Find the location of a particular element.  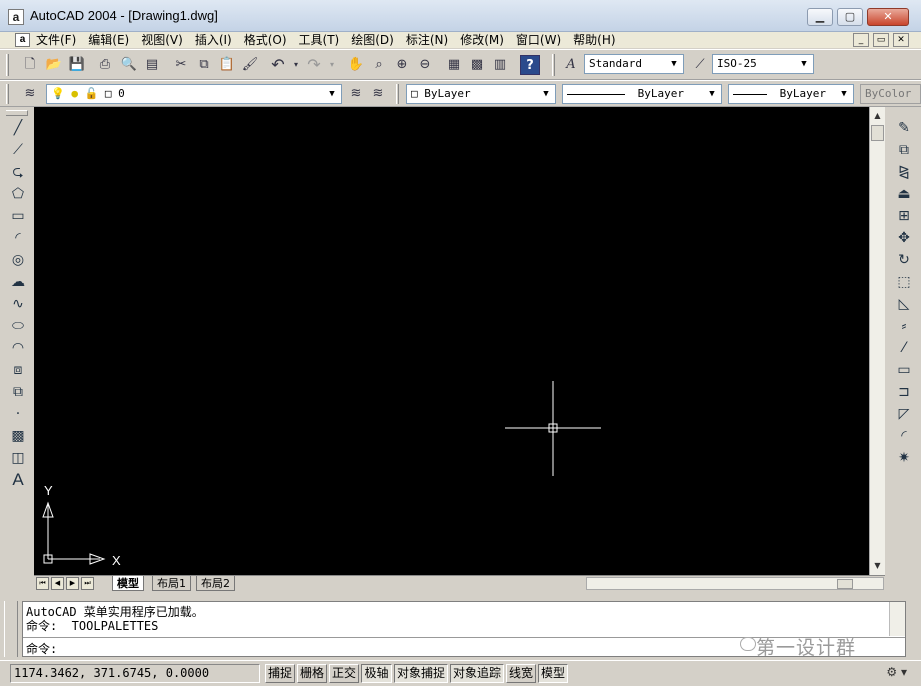

print-icon: ⎙ is located at coordinates (105, 65).